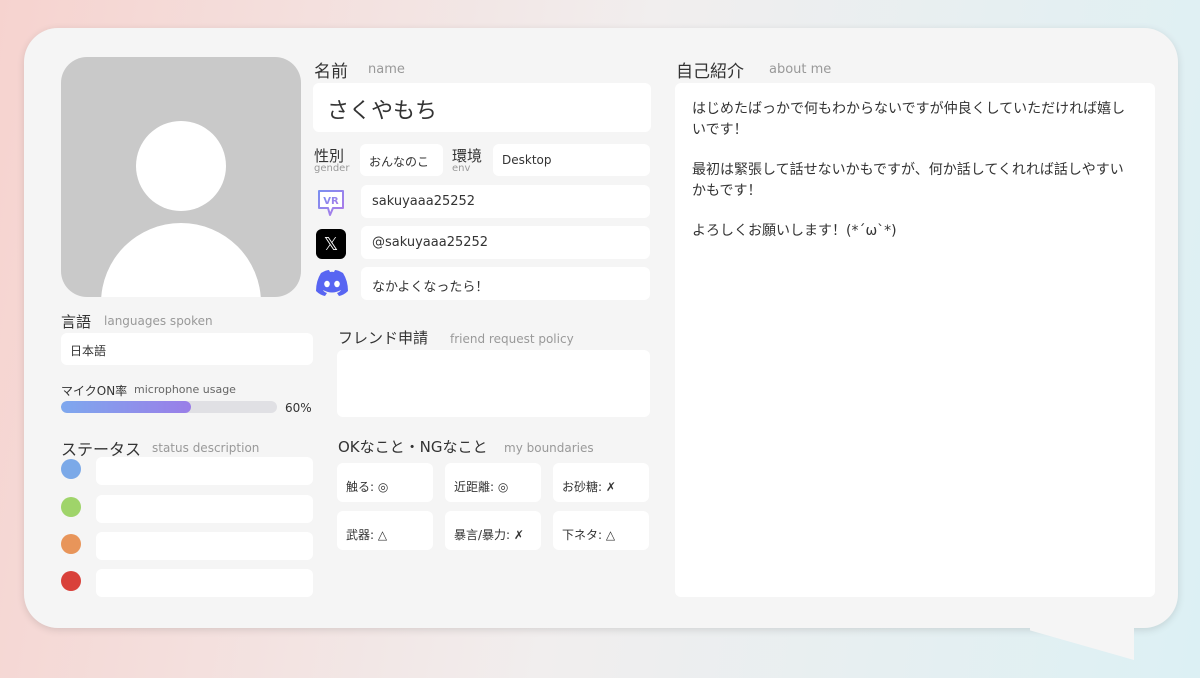 Image resolution: width=1200 pixels, height=678 pixels. Describe the element at coordinates (386, 69) in the screenshot. I see `name-sublabel: name` at that location.